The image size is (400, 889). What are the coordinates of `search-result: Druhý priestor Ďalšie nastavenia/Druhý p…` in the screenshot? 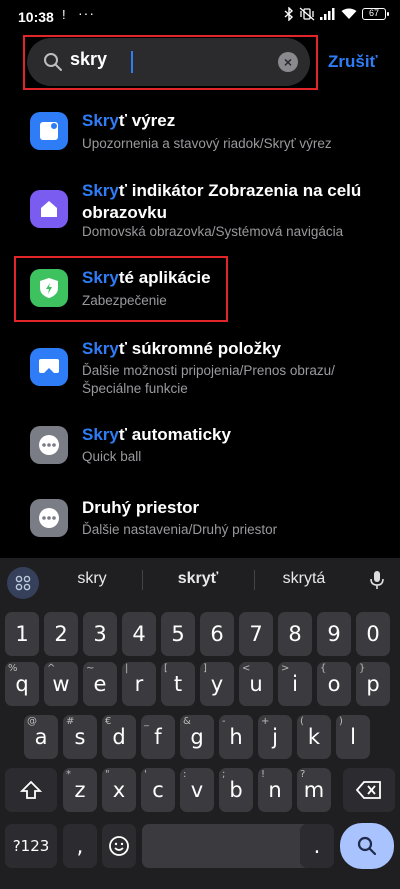 It's located at (200, 522).